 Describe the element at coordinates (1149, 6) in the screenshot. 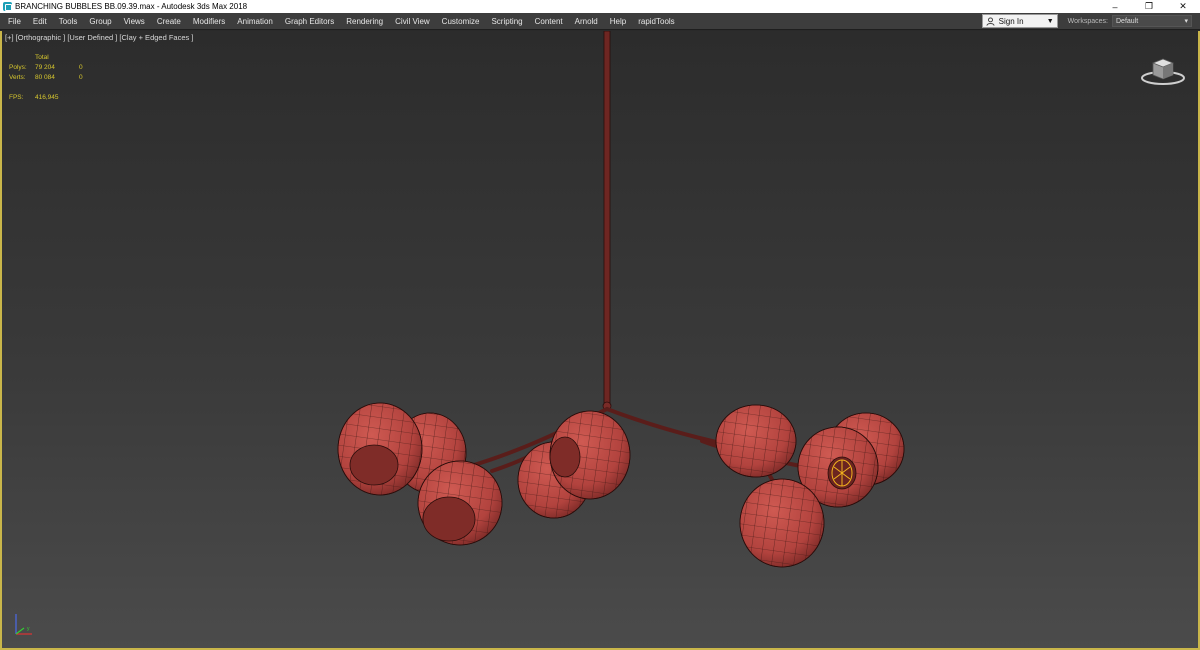

I see `restore-button: ❐` at that location.